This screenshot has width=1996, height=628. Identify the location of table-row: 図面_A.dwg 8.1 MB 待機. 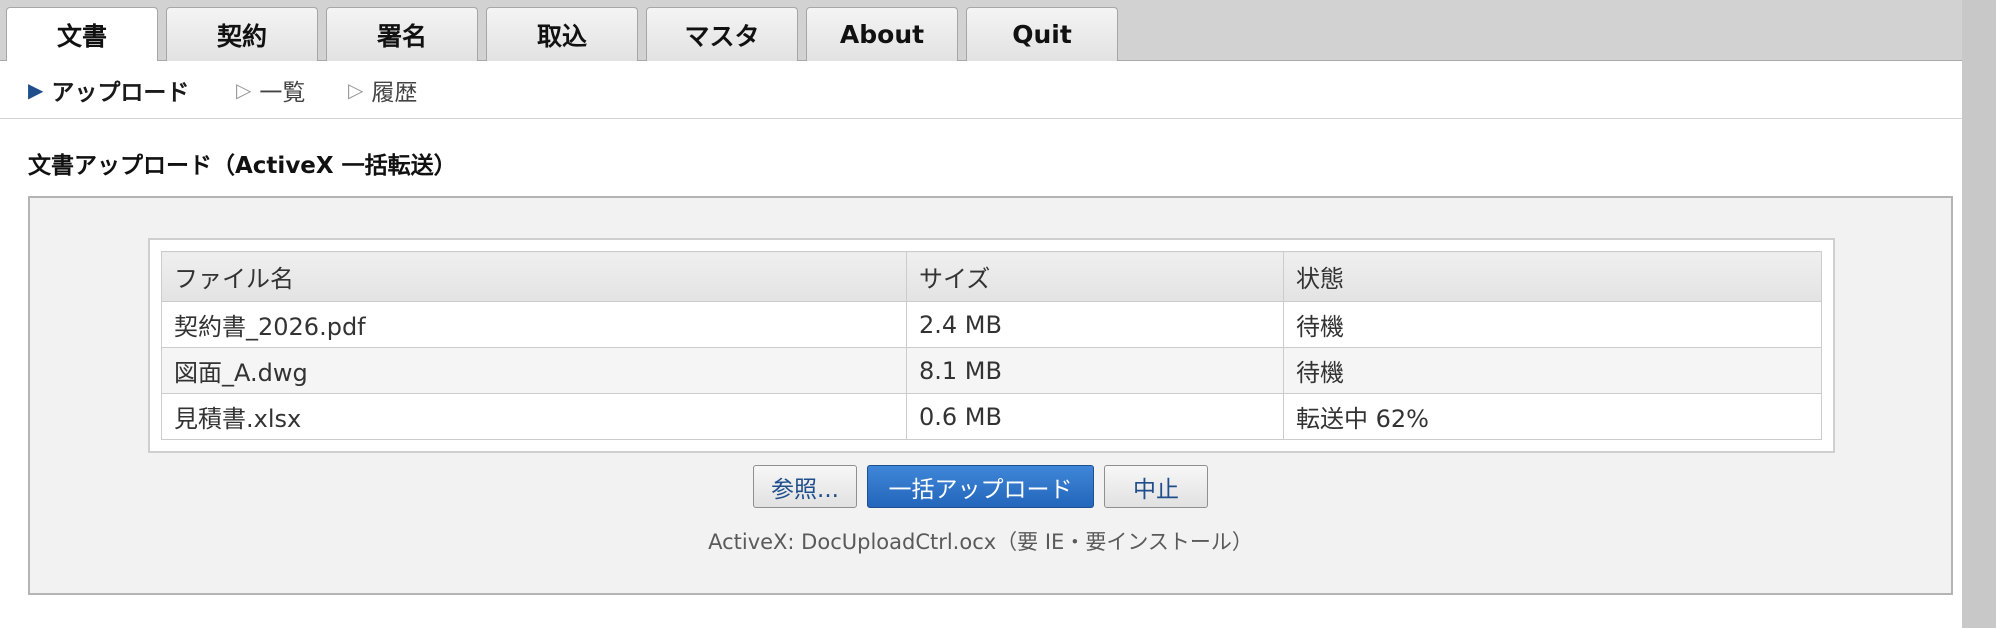
(991, 370).